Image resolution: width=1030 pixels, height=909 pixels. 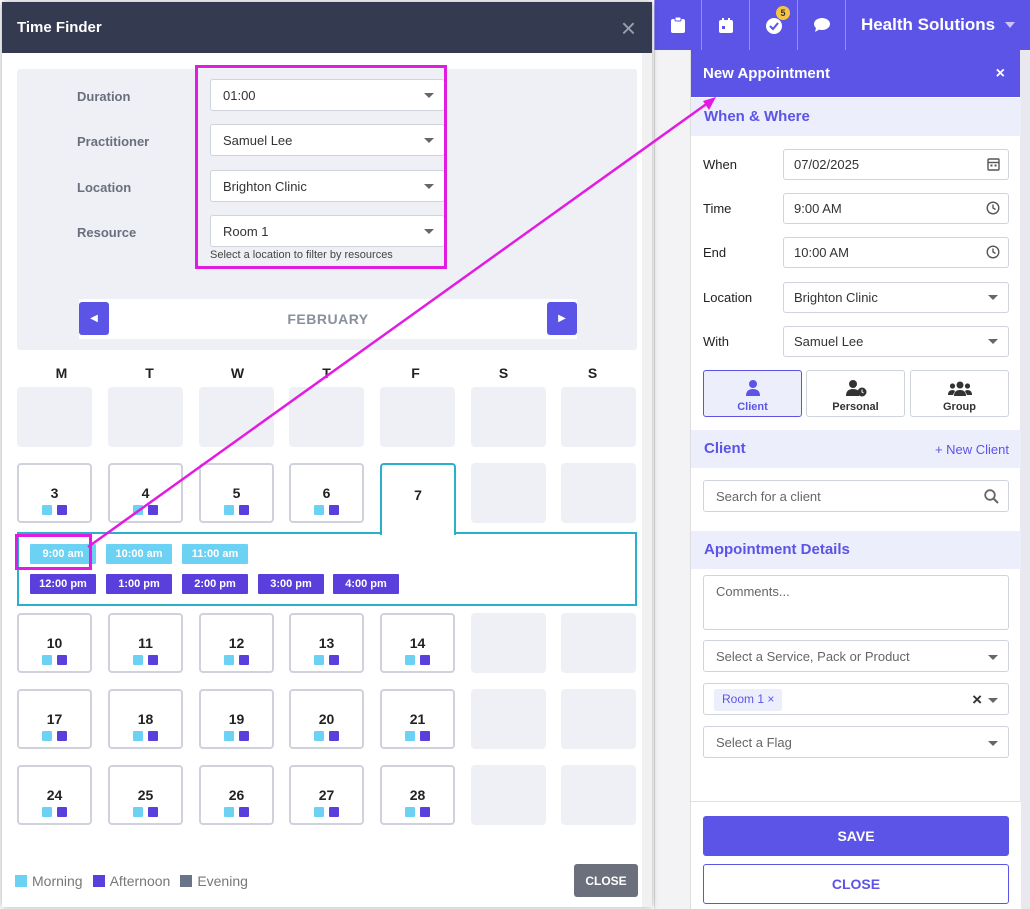 What do you see at coordinates (54, 493) in the screenshot?
I see `day-cell: 3` at bounding box center [54, 493].